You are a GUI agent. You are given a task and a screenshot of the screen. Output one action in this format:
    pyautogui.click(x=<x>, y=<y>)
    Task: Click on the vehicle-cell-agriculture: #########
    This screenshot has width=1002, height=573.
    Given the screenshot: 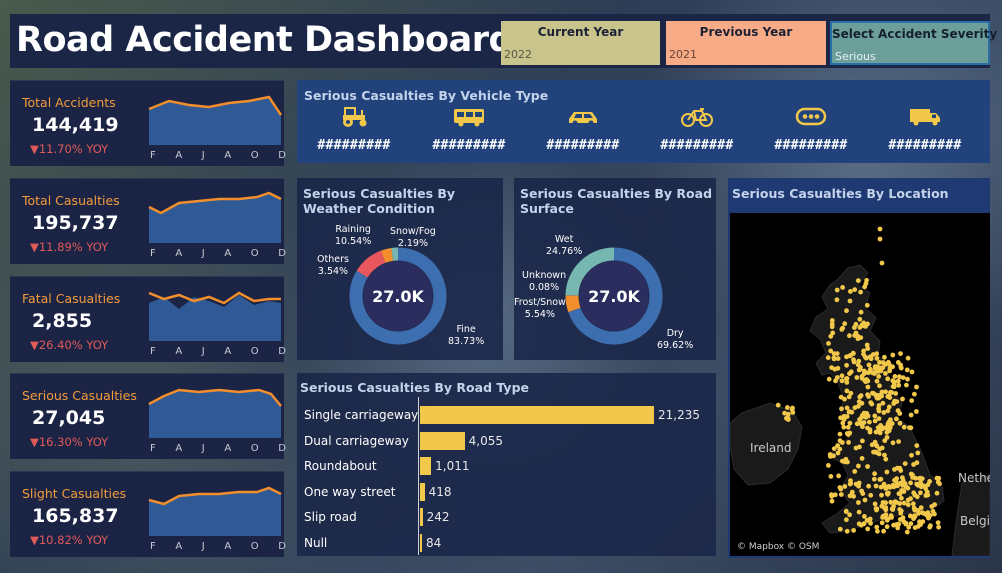 What is the action you would take?
    pyautogui.click(x=354, y=129)
    